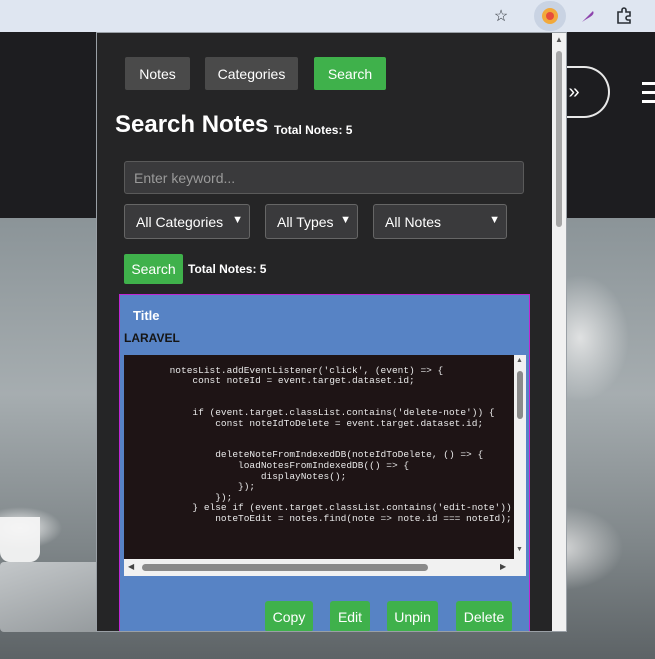 This screenshot has height=659, width=655. Describe the element at coordinates (131, 566) in the screenshot. I see `scroll-left-icon: ◀` at that location.